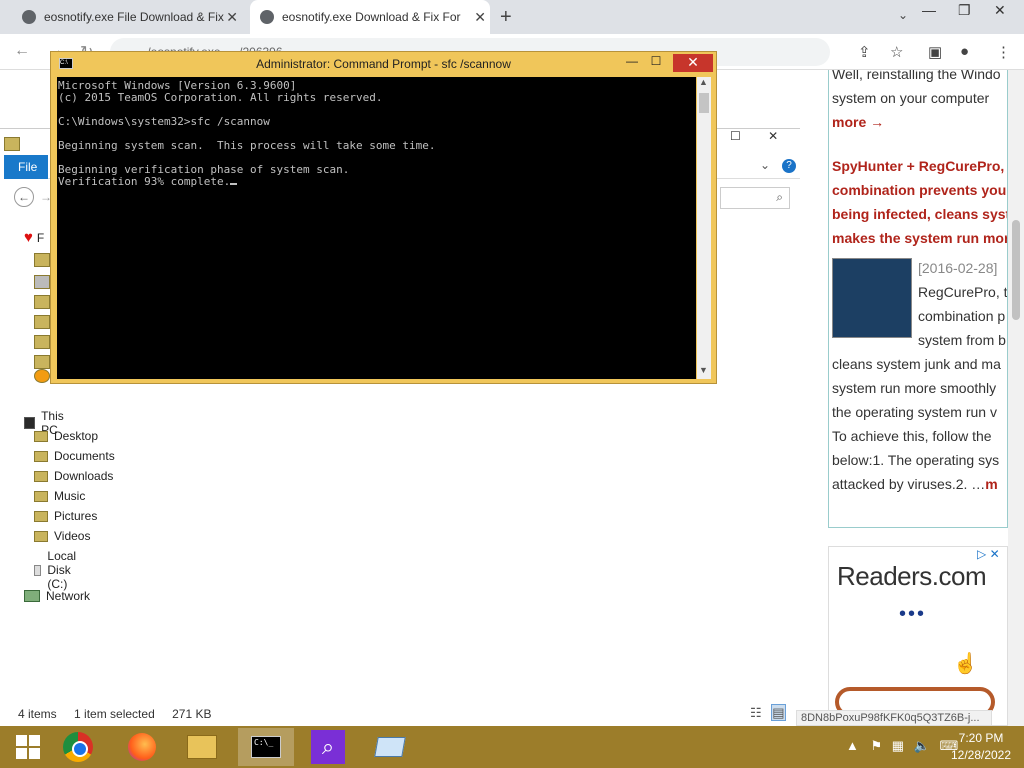 This screenshot has width=1024, height=768. What do you see at coordinates (192, 714) in the screenshot?
I see `selected-size: 271 KB` at bounding box center [192, 714].